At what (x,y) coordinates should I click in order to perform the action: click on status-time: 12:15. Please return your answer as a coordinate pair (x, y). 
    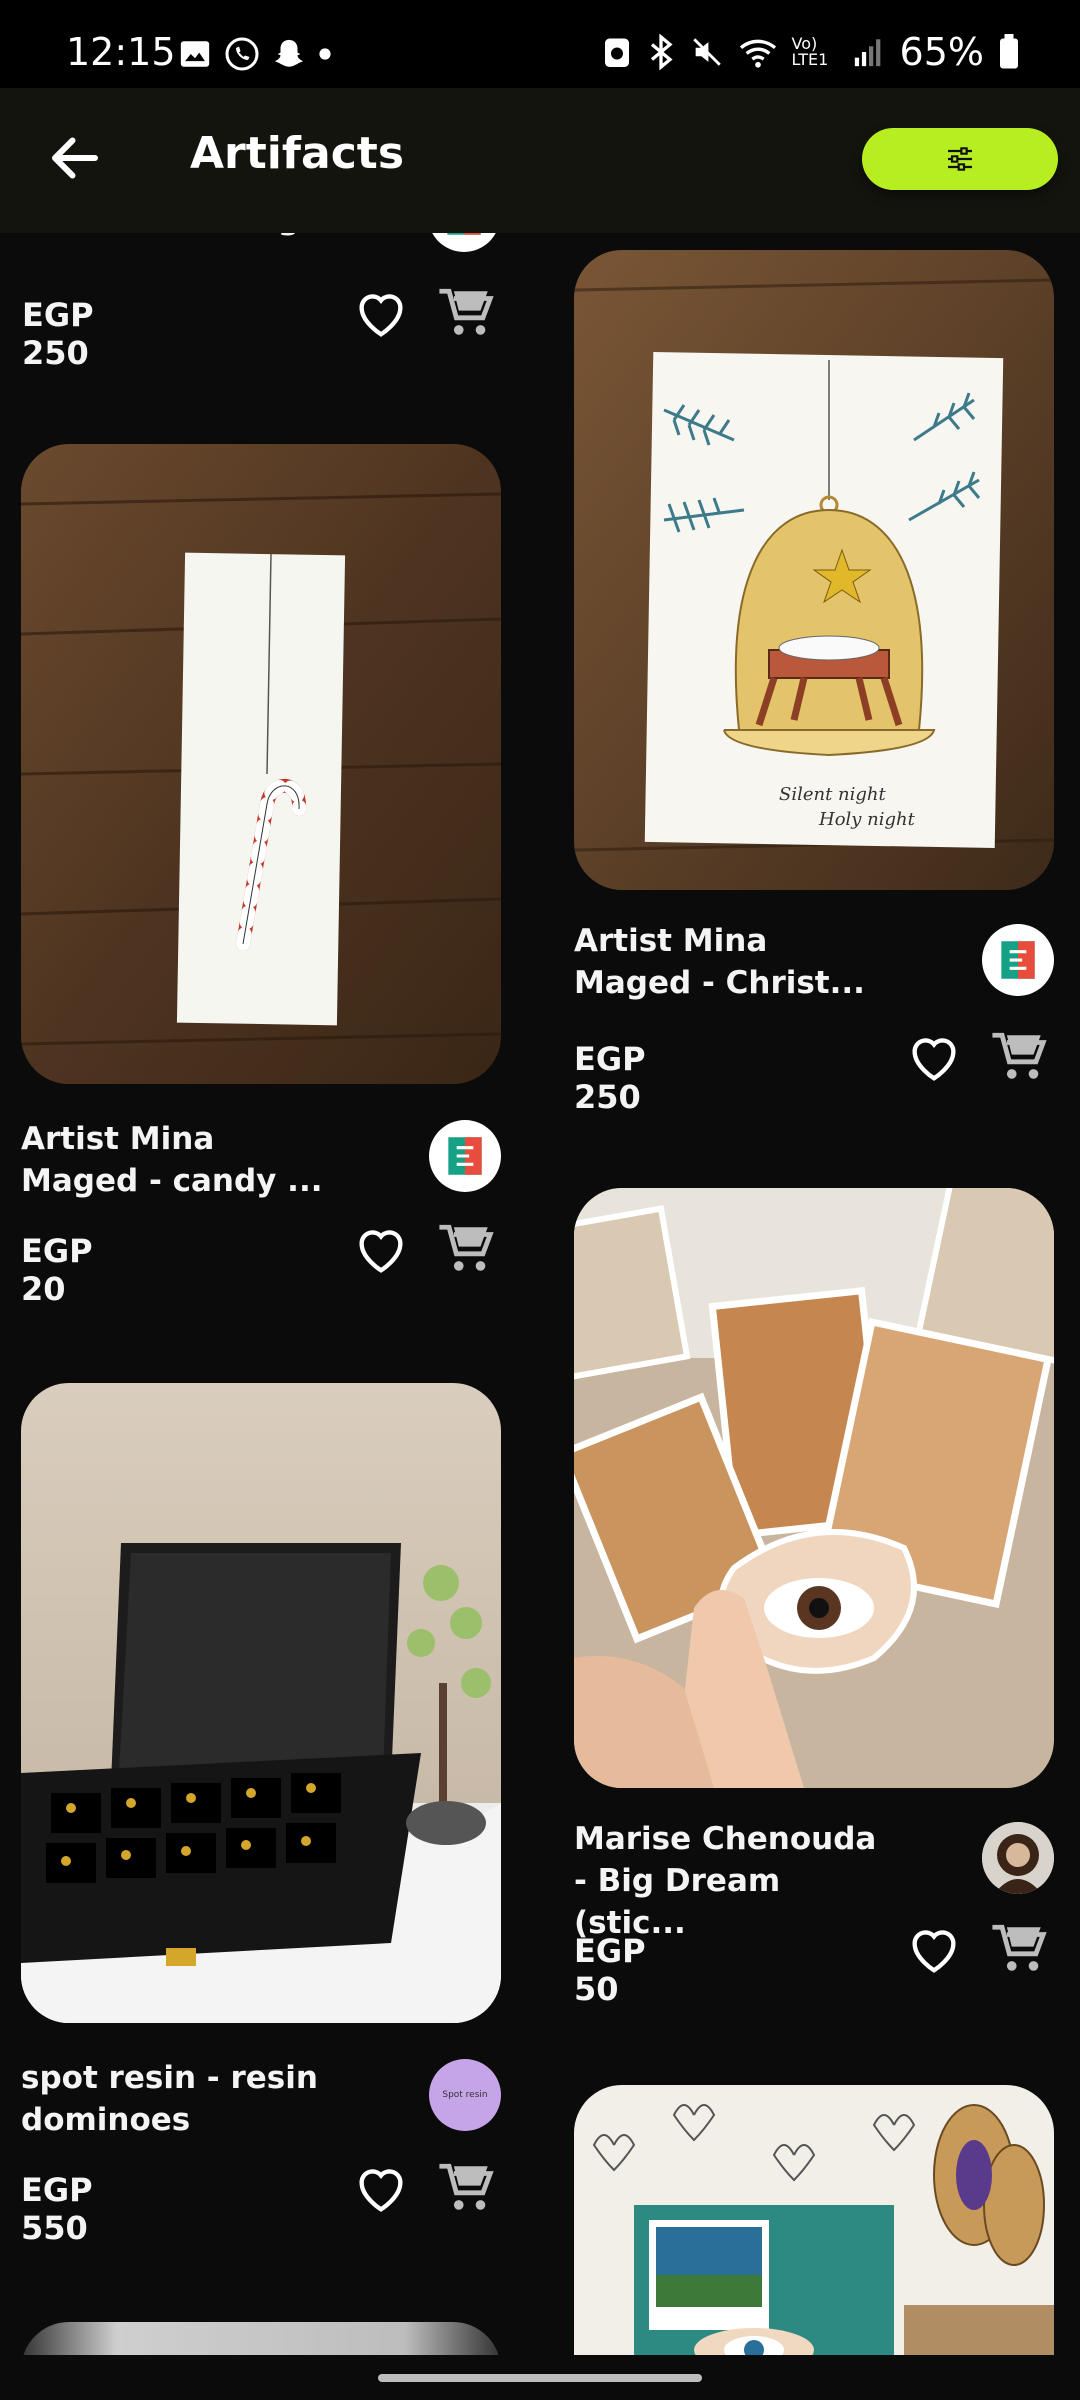
    Looking at the image, I should click on (121, 52).